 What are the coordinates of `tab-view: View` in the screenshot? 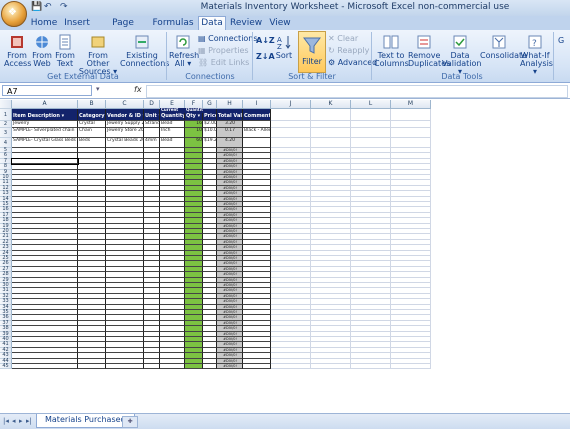 It's located at (280, 23).